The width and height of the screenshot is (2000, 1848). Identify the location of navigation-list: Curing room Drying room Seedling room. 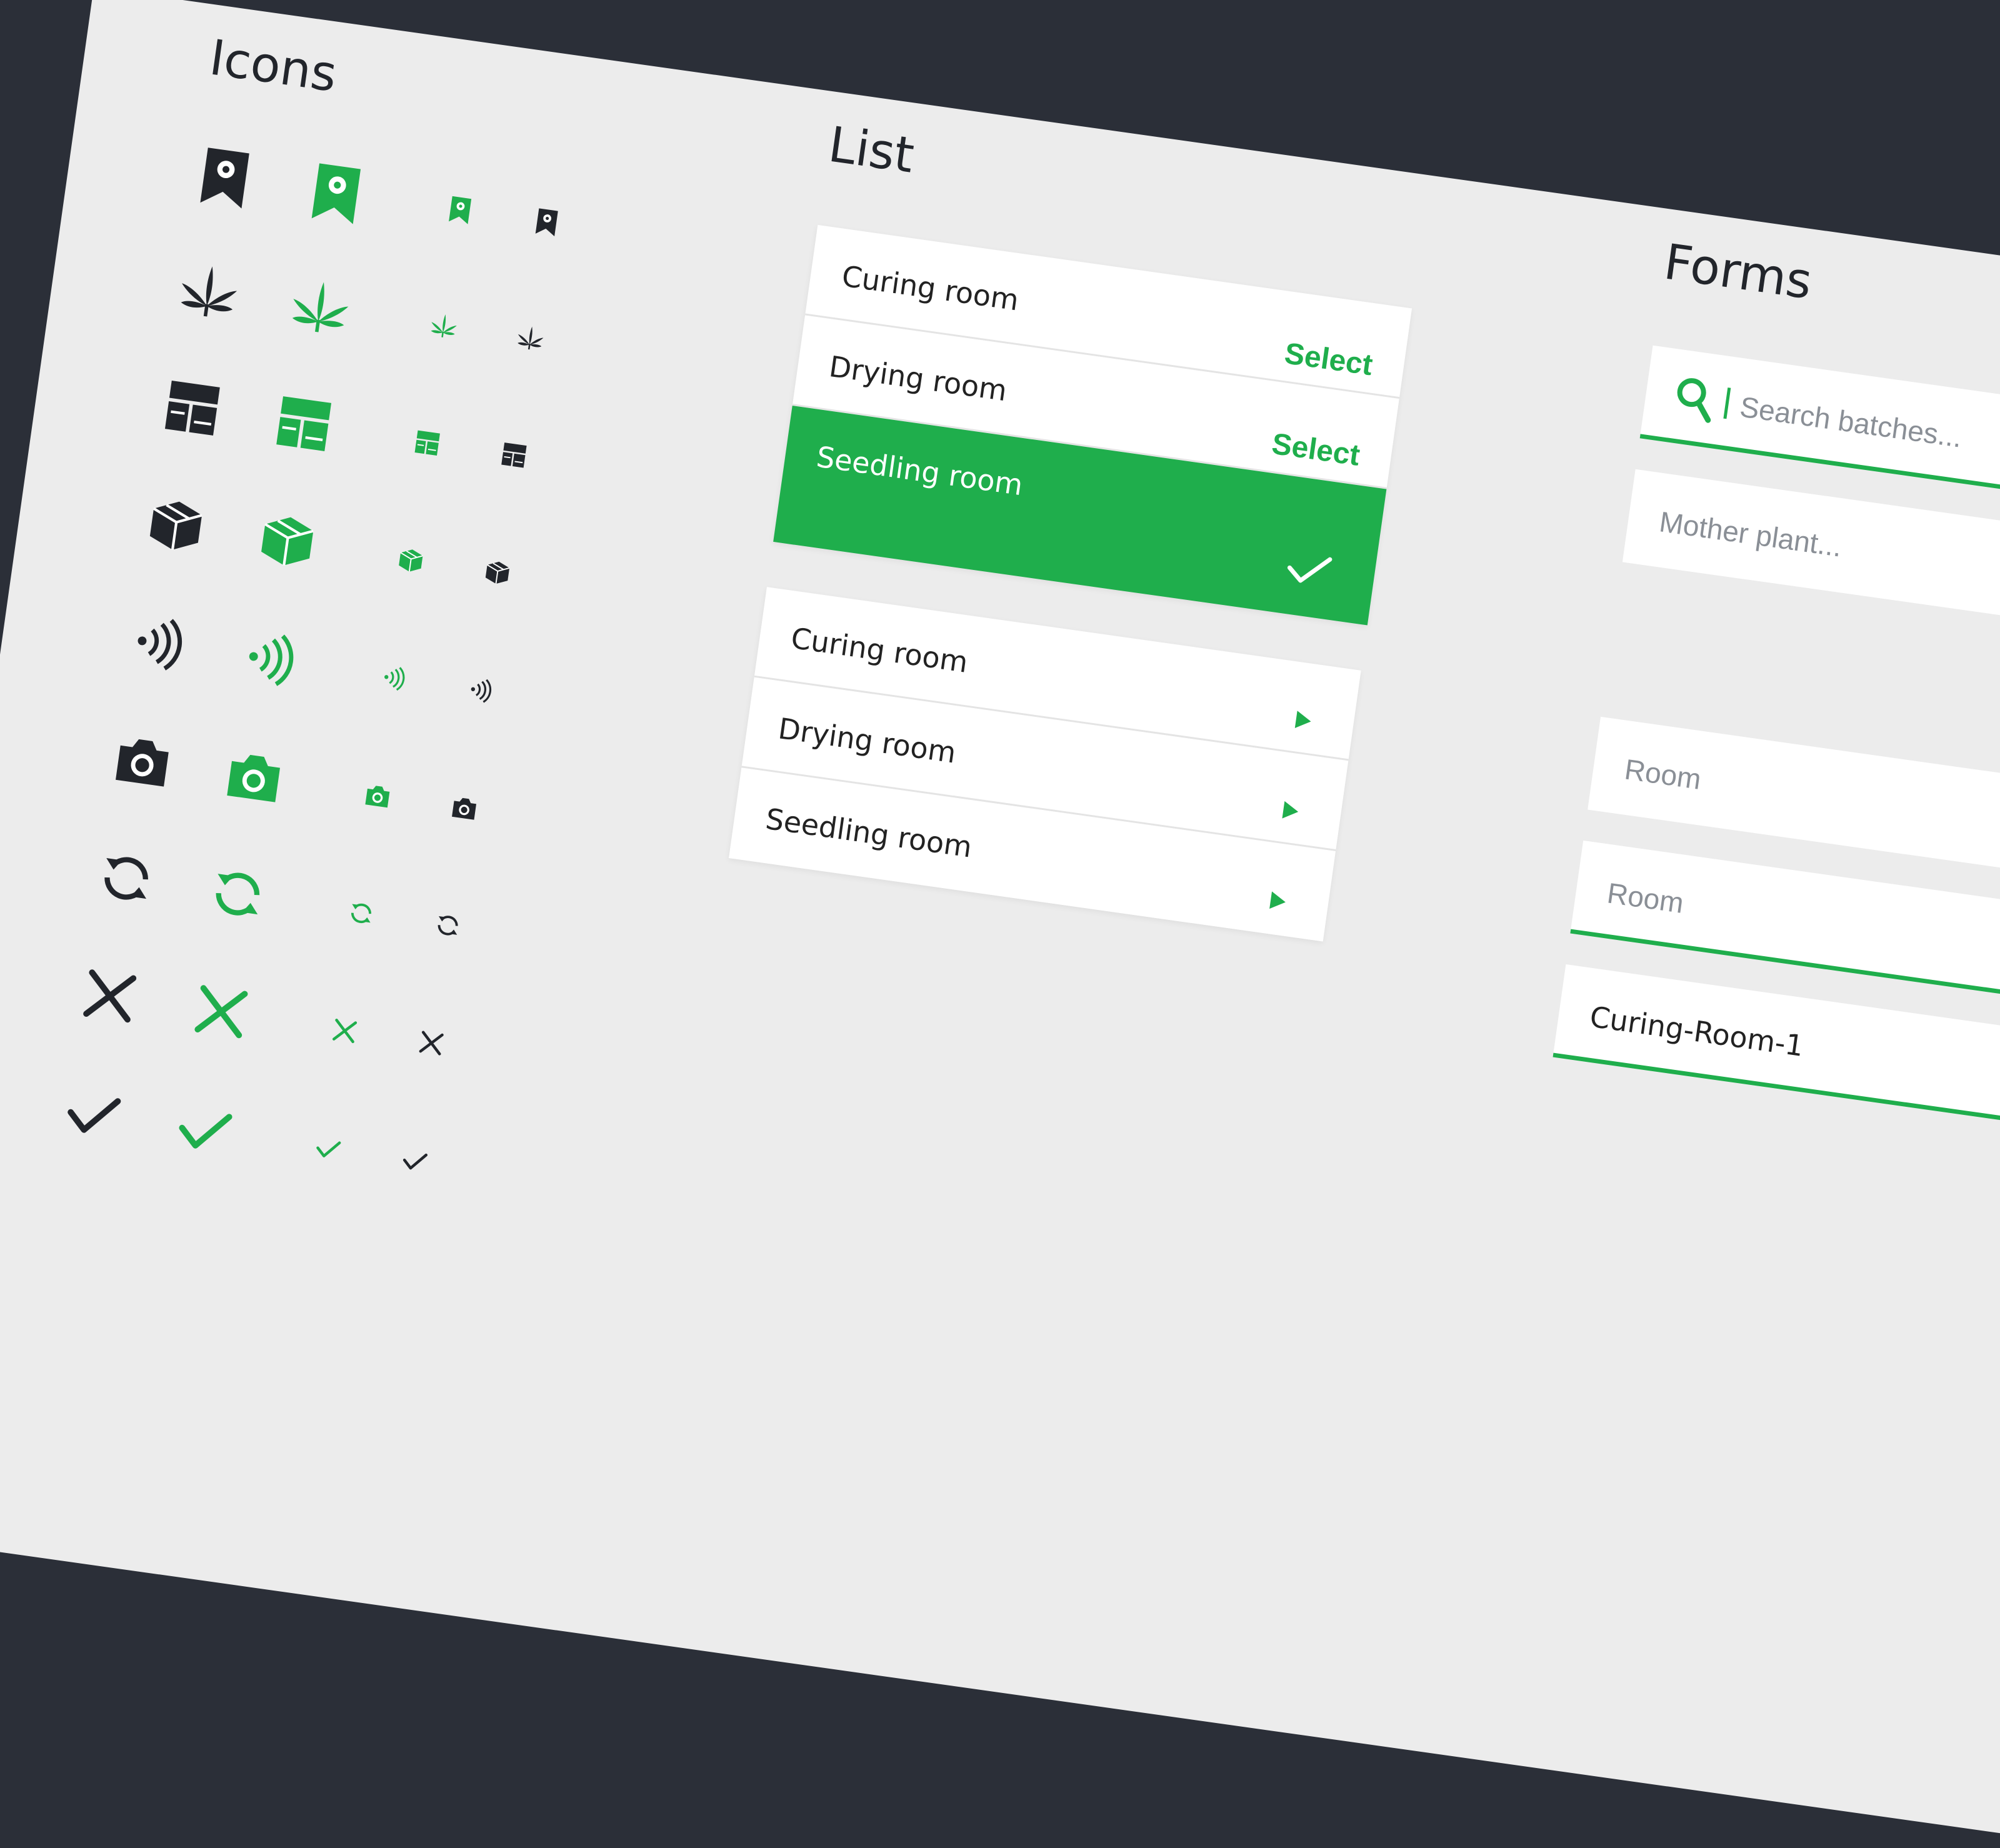
(1045, 764).